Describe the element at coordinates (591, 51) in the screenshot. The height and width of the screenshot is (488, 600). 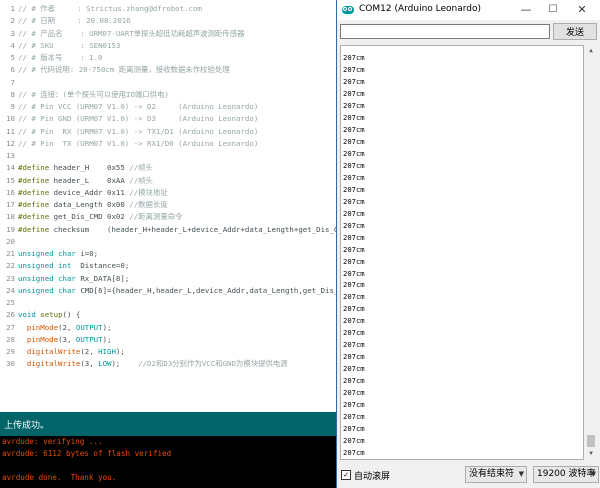
I see `scroll-up-arrow-icon: ▲` at that location.